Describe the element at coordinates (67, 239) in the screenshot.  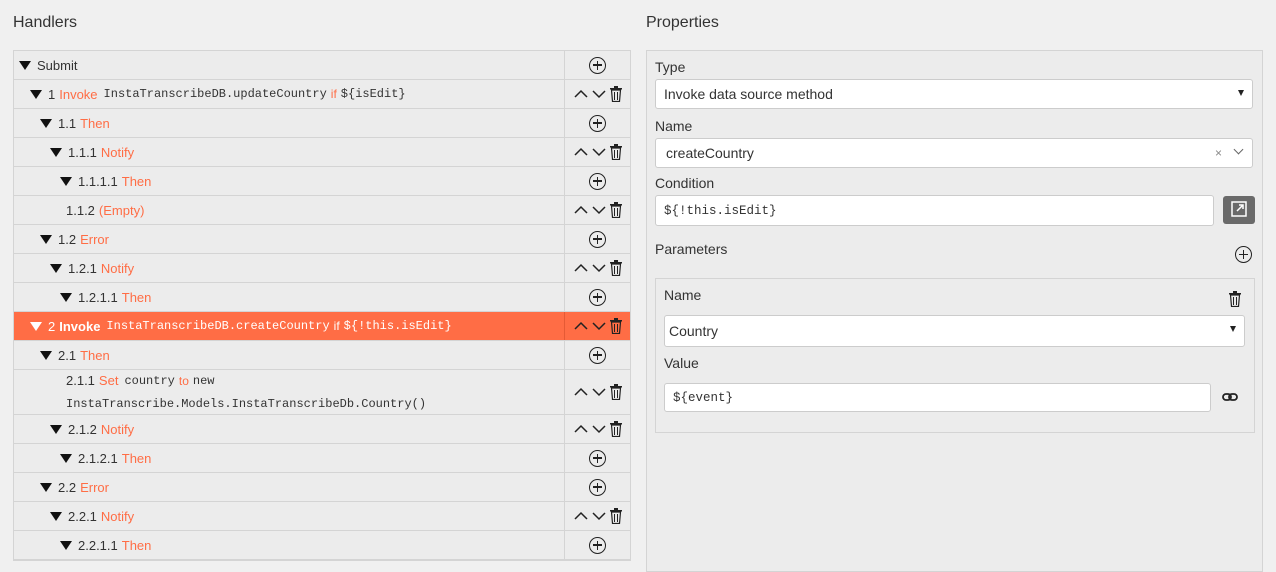
I see `row-number: 1.2` at that location.